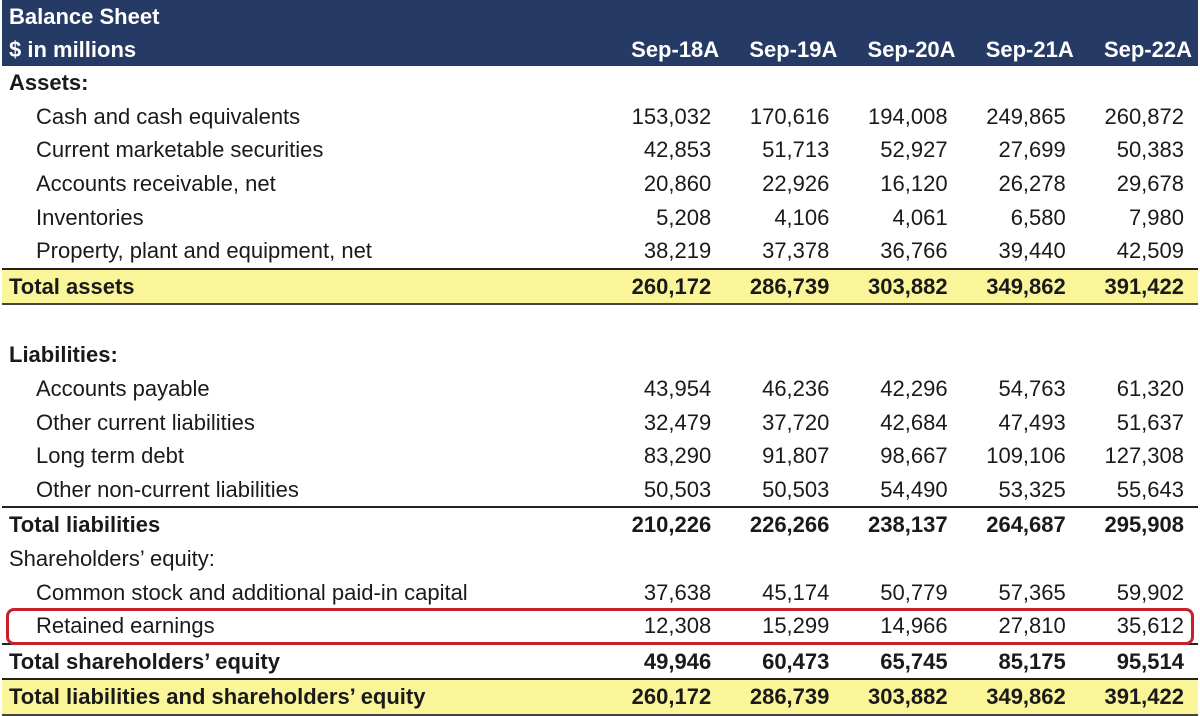  What do you see at coordinates (1138, 524) in the screenshot?
I see `cell-value: 295,908` at bounding box center [1138, 524].